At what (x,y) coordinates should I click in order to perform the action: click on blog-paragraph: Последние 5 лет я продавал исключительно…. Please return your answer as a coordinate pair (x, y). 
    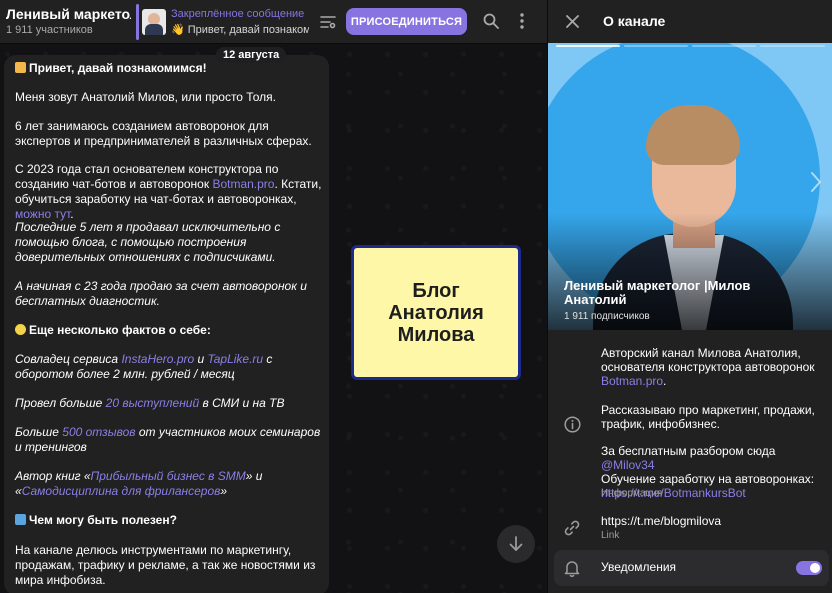
    Looking at the image, I should click on (148, 242).